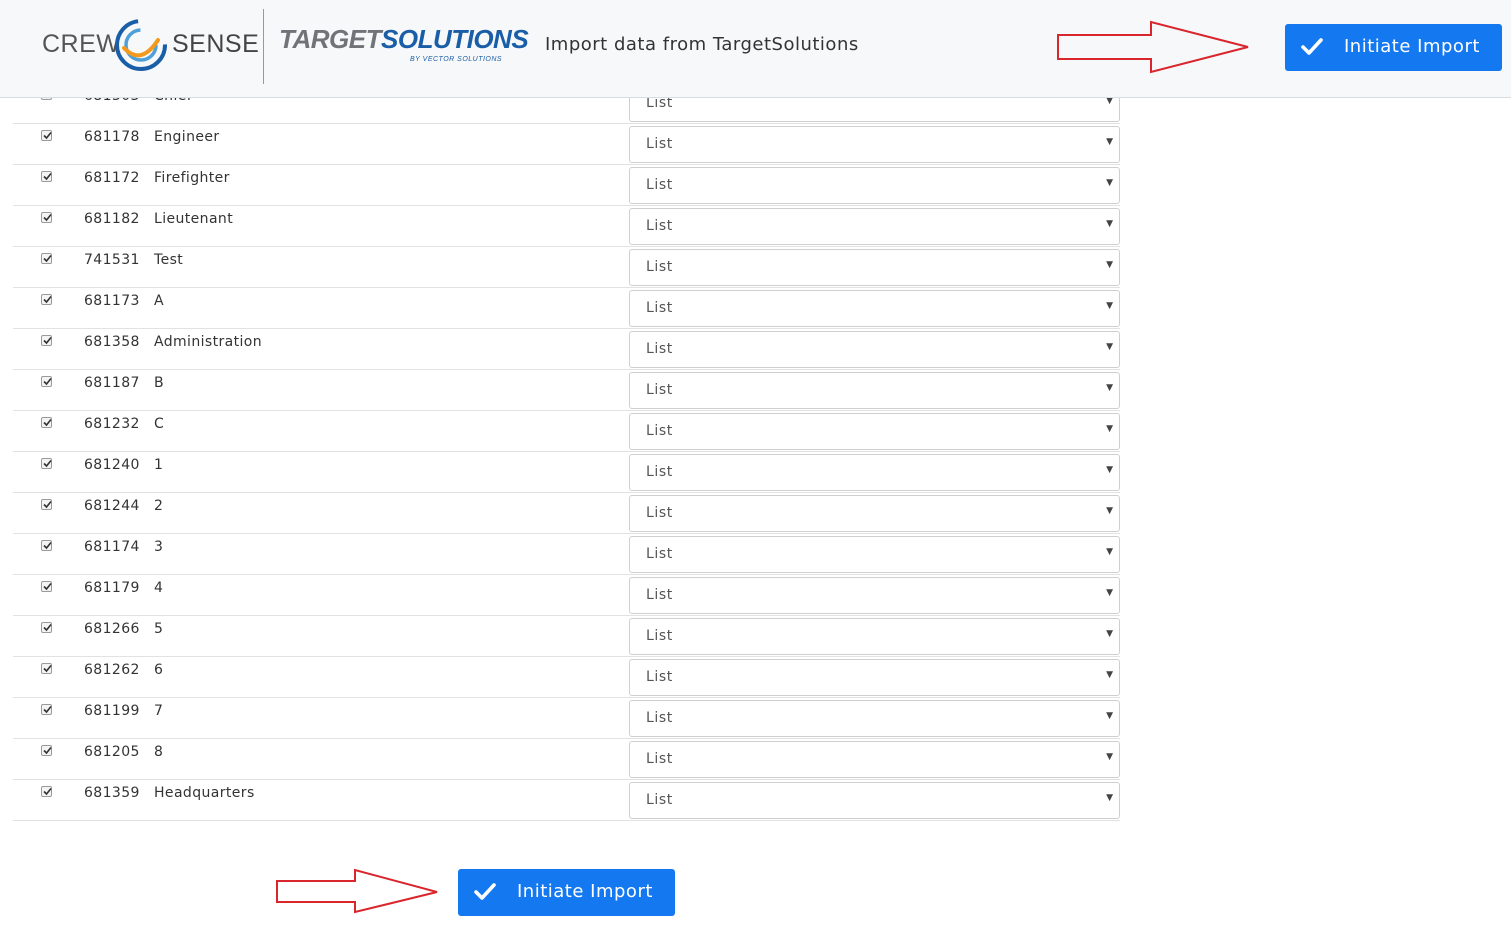 This screenshot has width=1511, height=925. What do you see at coordinates (112, 629) in the screenshot?
I see `row-id: 681266` at bounding box center [112, 629].